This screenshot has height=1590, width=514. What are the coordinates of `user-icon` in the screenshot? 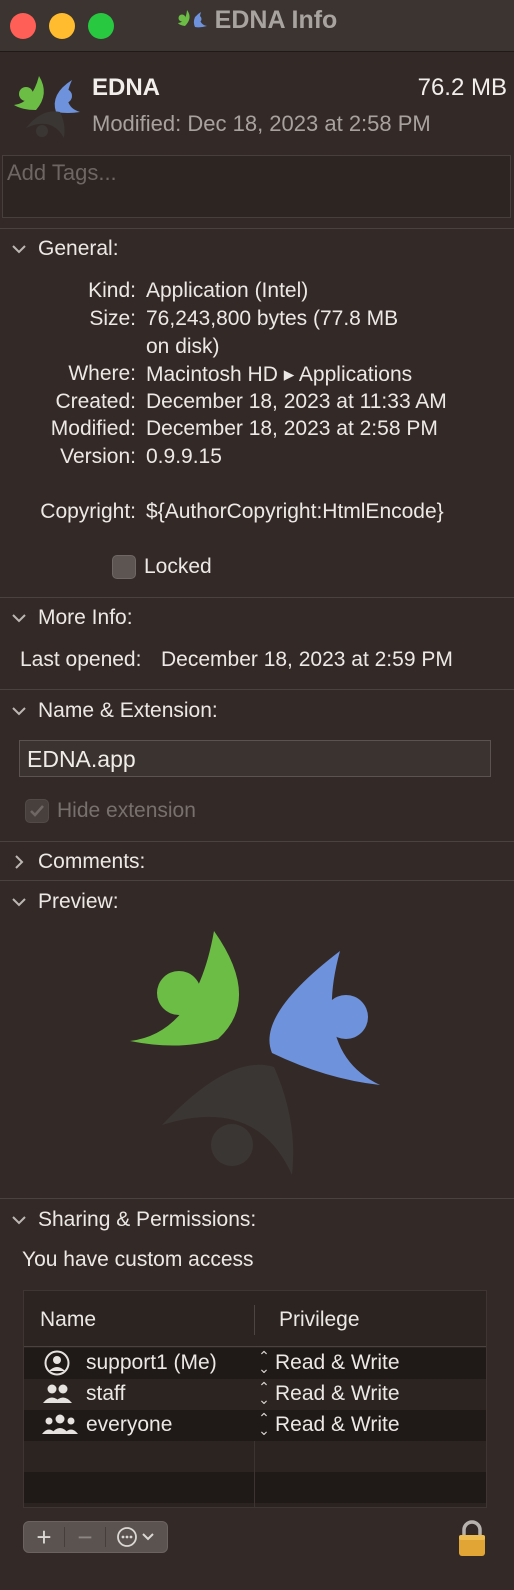 It's located at (57, 1363).